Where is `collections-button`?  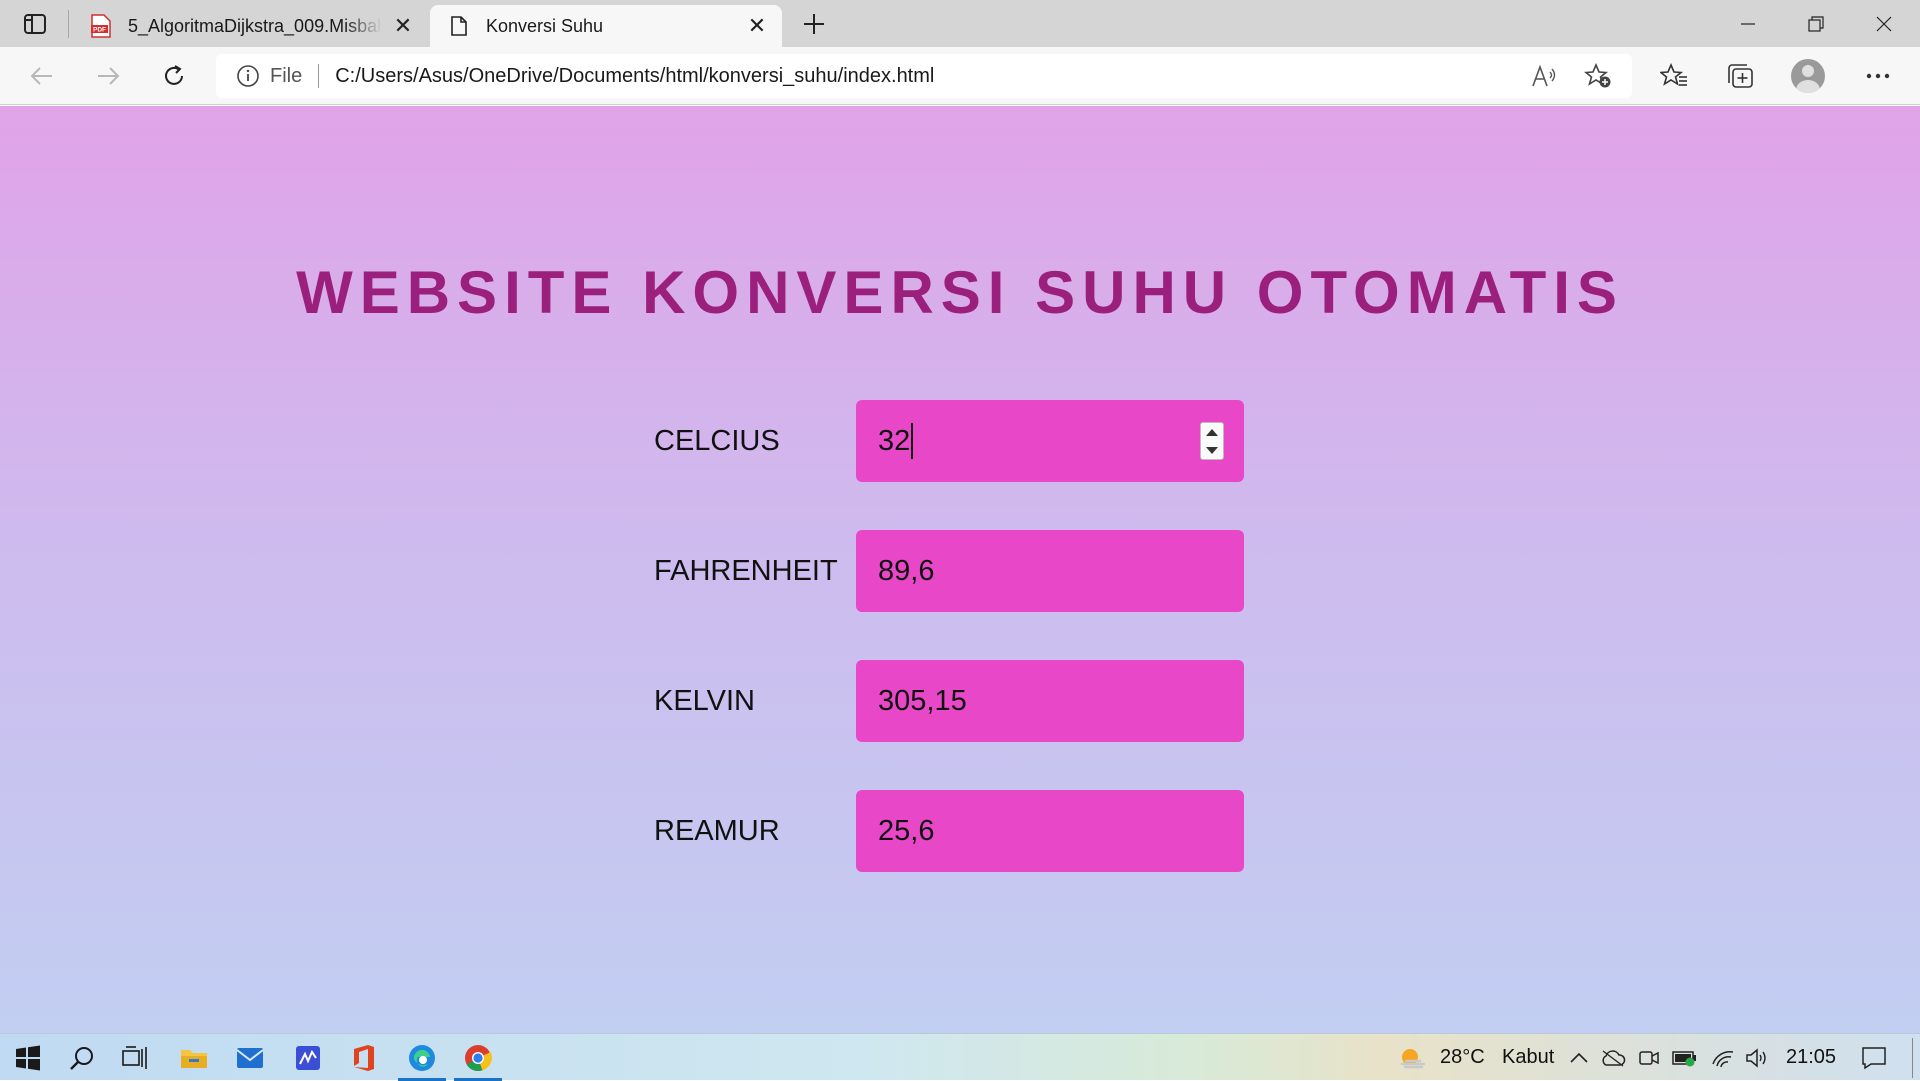
collections-button is located at coordinates (1740, 76).